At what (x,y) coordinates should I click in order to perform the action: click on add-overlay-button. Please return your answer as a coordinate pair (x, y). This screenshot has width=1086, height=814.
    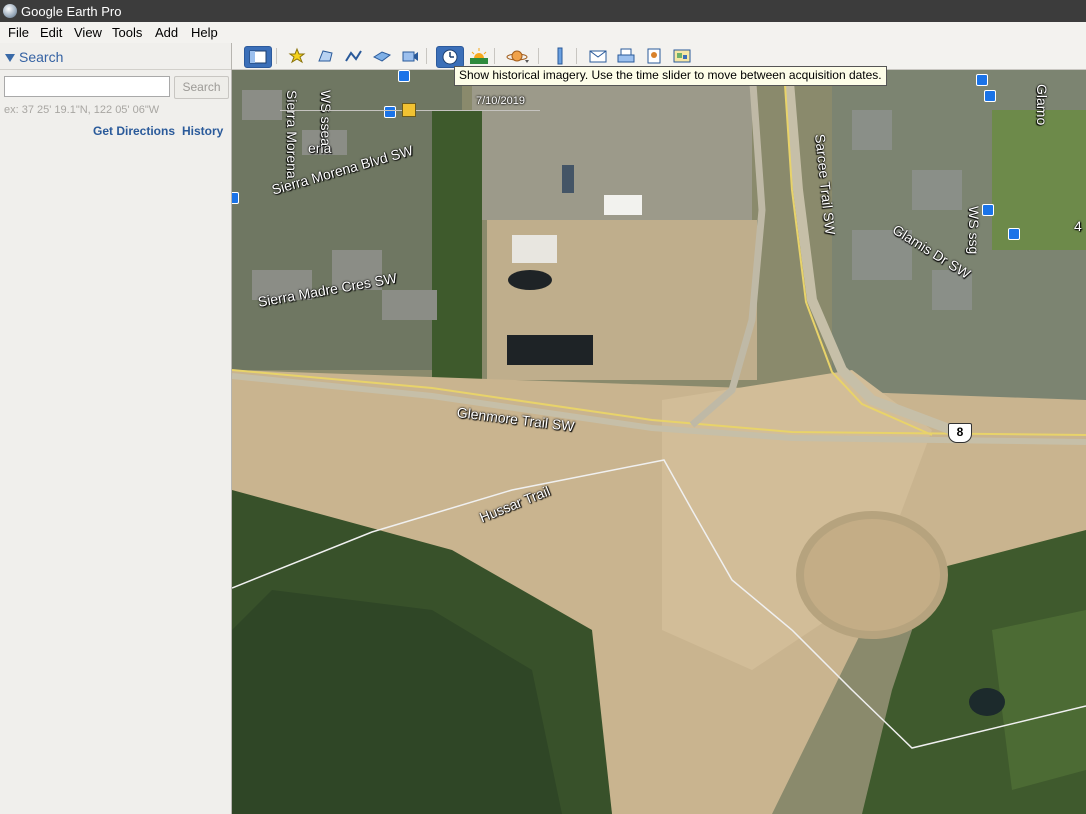
    Looking at the image, I should click on (381, 56).